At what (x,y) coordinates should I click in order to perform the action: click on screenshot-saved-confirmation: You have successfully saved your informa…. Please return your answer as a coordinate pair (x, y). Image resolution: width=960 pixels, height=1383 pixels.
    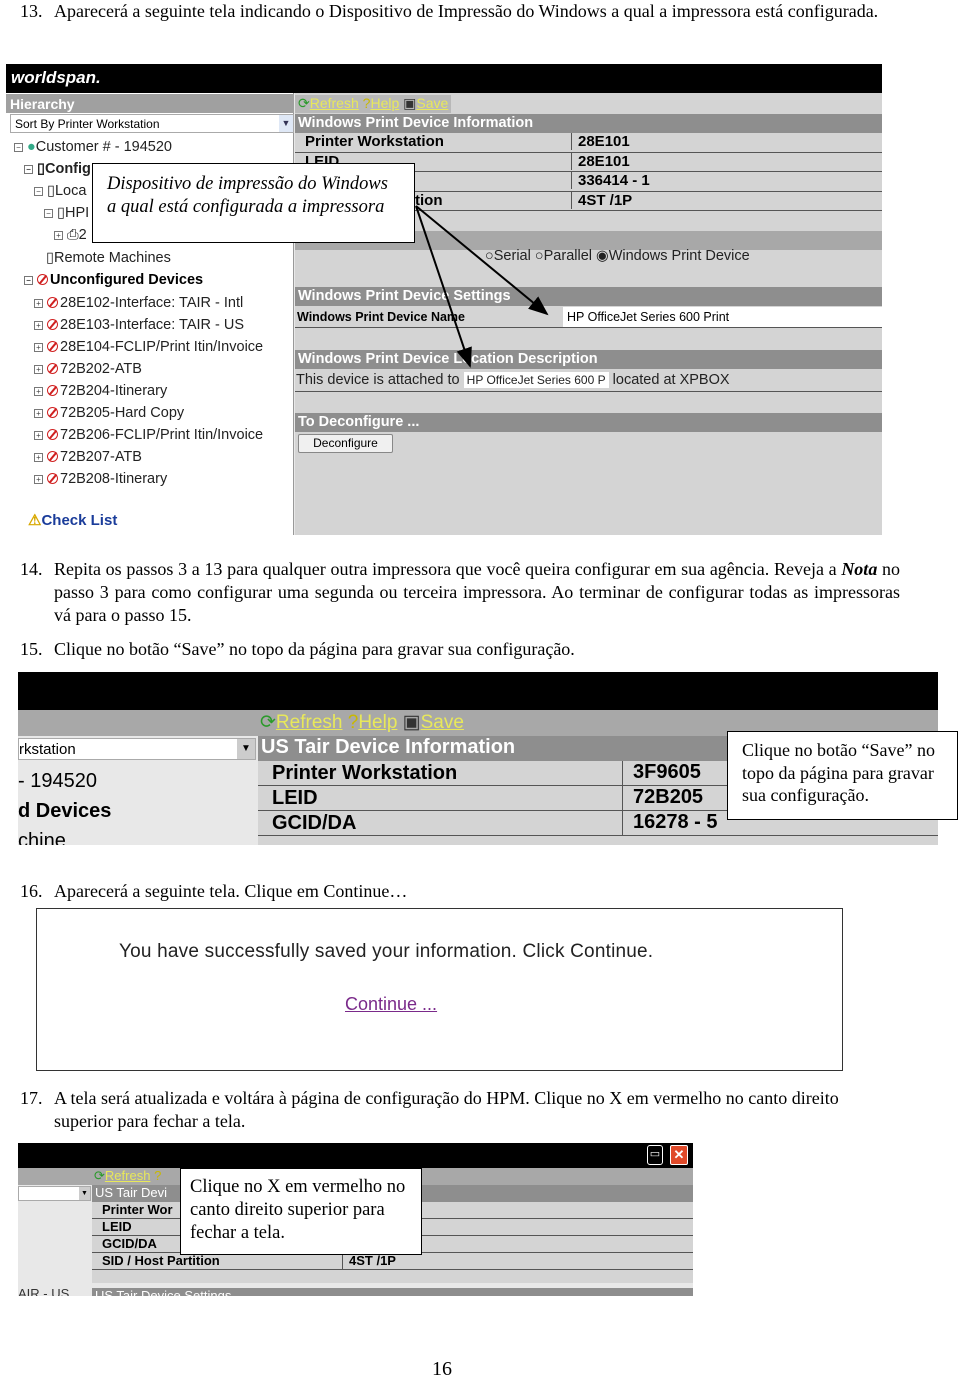
    Looking at the image, I should click on (439, 989).